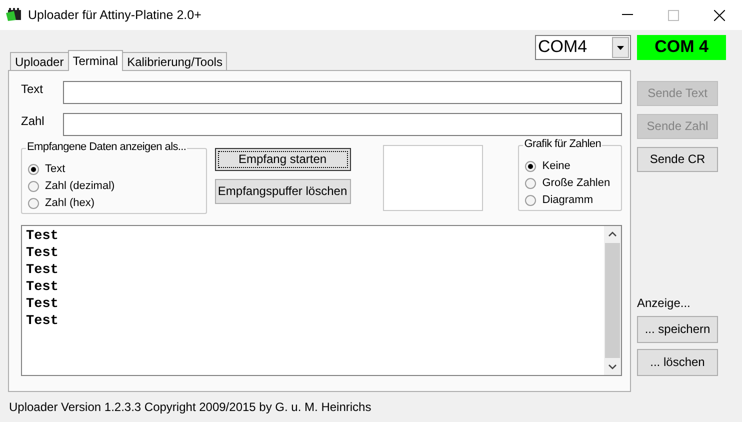  What do you see at coordinates (80, 187) in the screenshot?
I see `radio-label: Zahl (dezimal)` at bounding box center [80, 187].